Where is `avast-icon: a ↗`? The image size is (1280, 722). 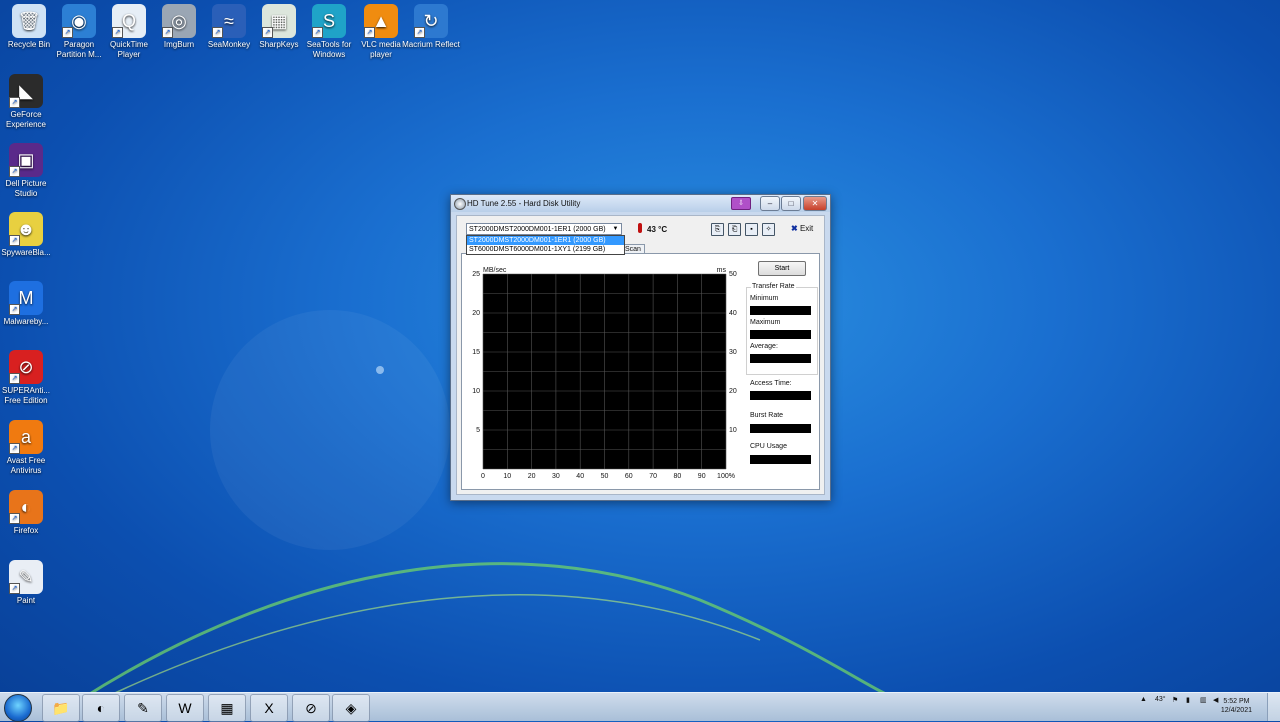
avast-icon: a ↗ is located at coordinates (26, 437).